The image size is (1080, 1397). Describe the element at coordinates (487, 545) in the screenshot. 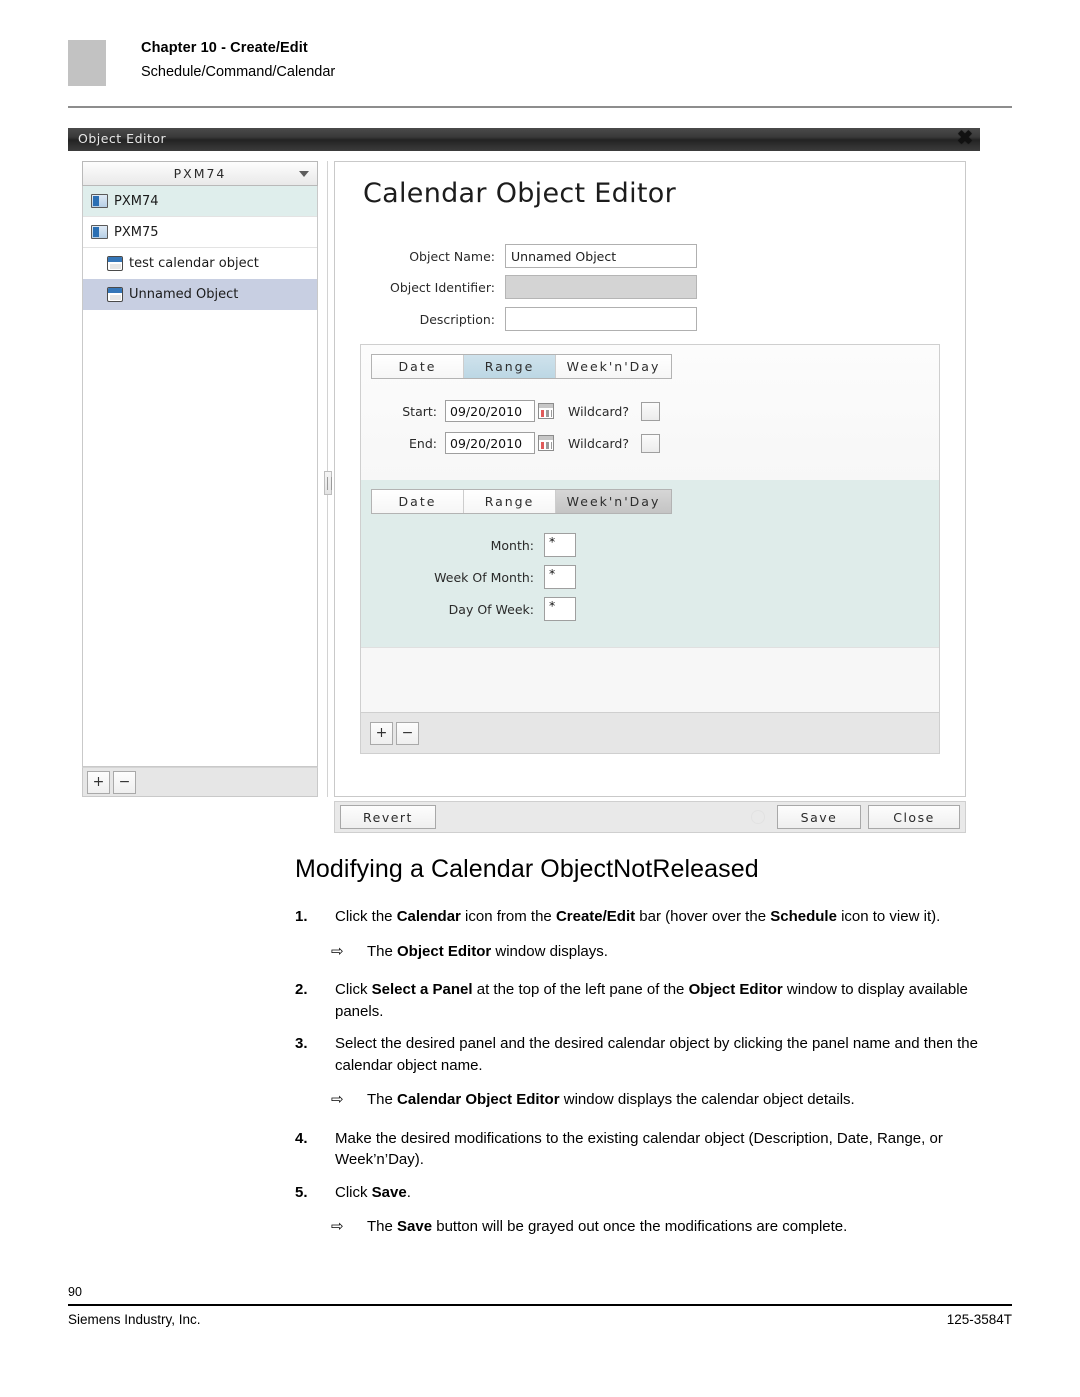

I see `month-row: Month: *` at that location.